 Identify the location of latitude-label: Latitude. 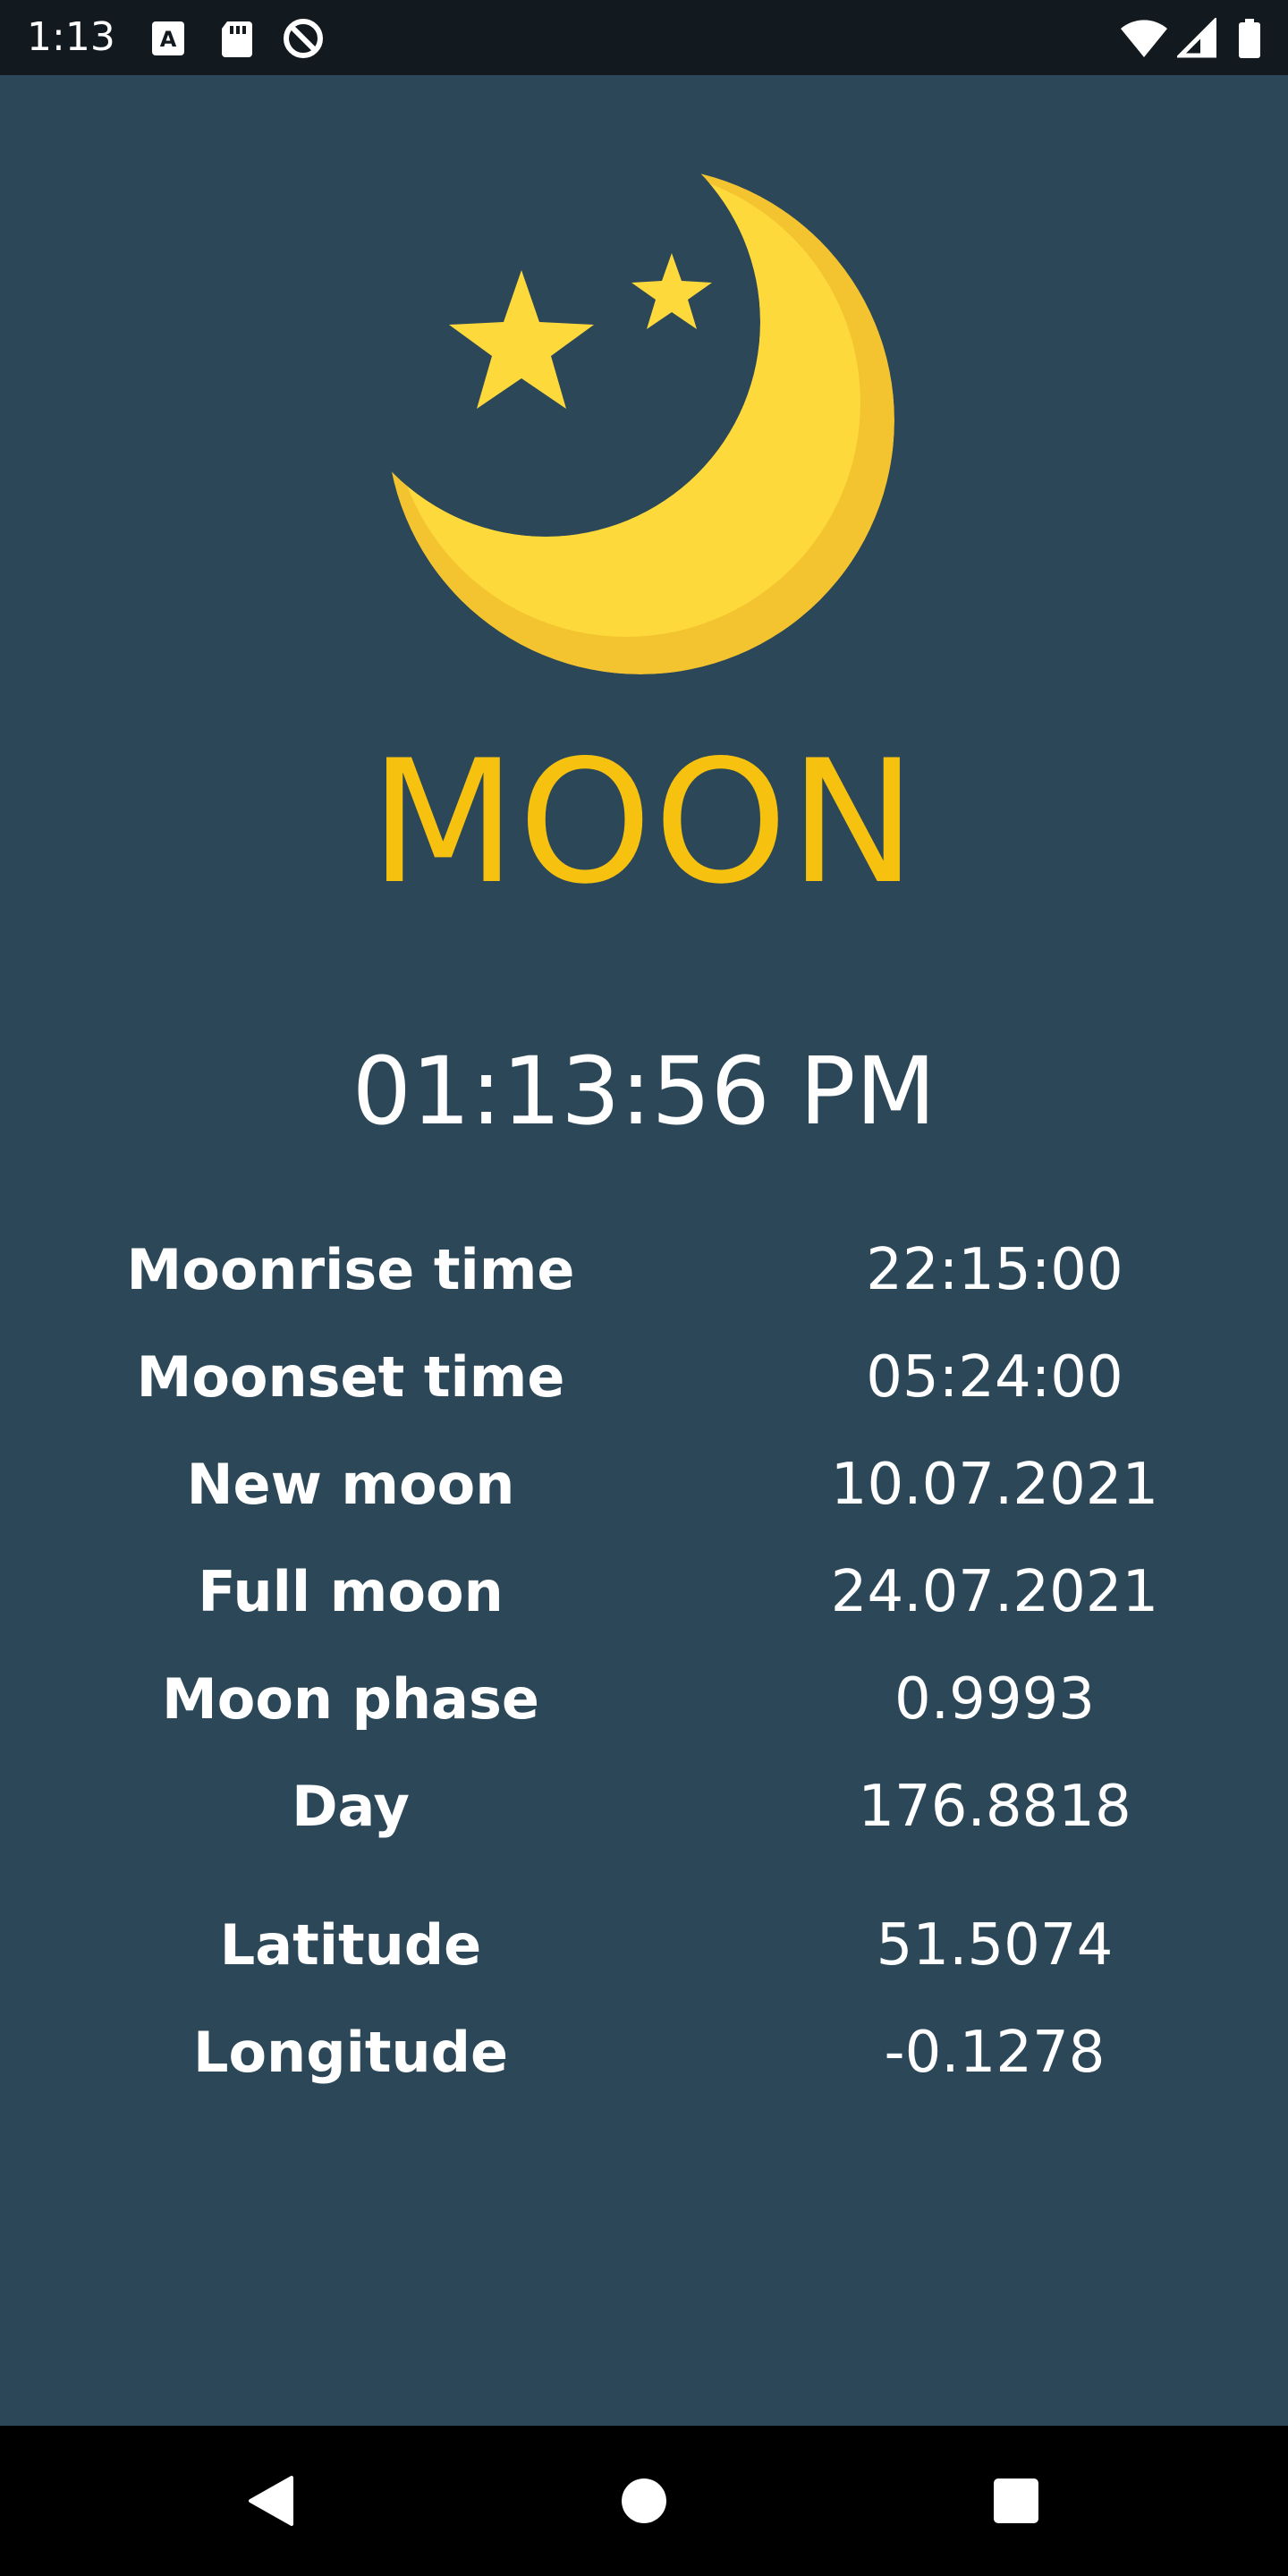
(350, 1945).